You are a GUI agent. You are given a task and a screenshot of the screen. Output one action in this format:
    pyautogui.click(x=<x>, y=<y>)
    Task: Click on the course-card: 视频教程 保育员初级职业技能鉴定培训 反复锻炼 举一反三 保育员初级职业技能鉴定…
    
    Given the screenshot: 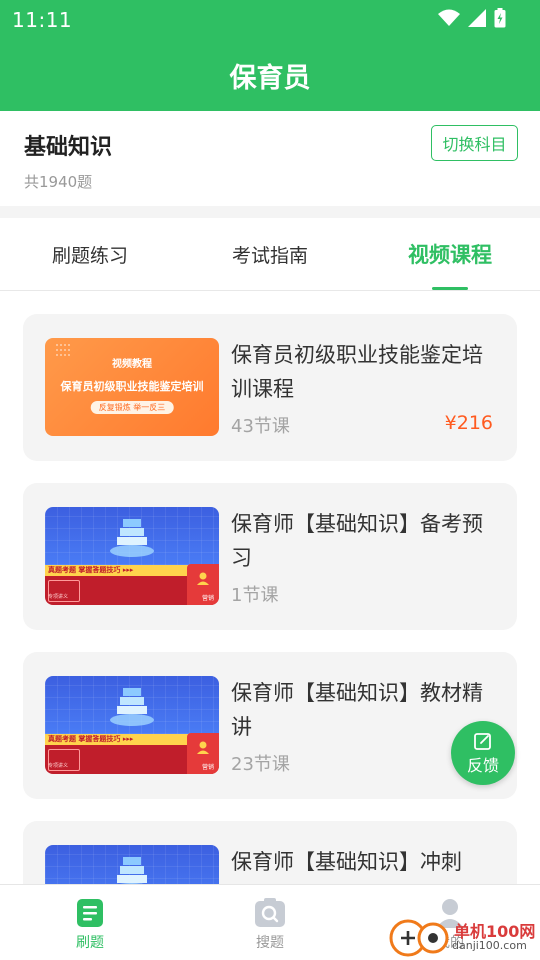 What is the action you would take?
    pyautogui.click(x=270, y=387)
    